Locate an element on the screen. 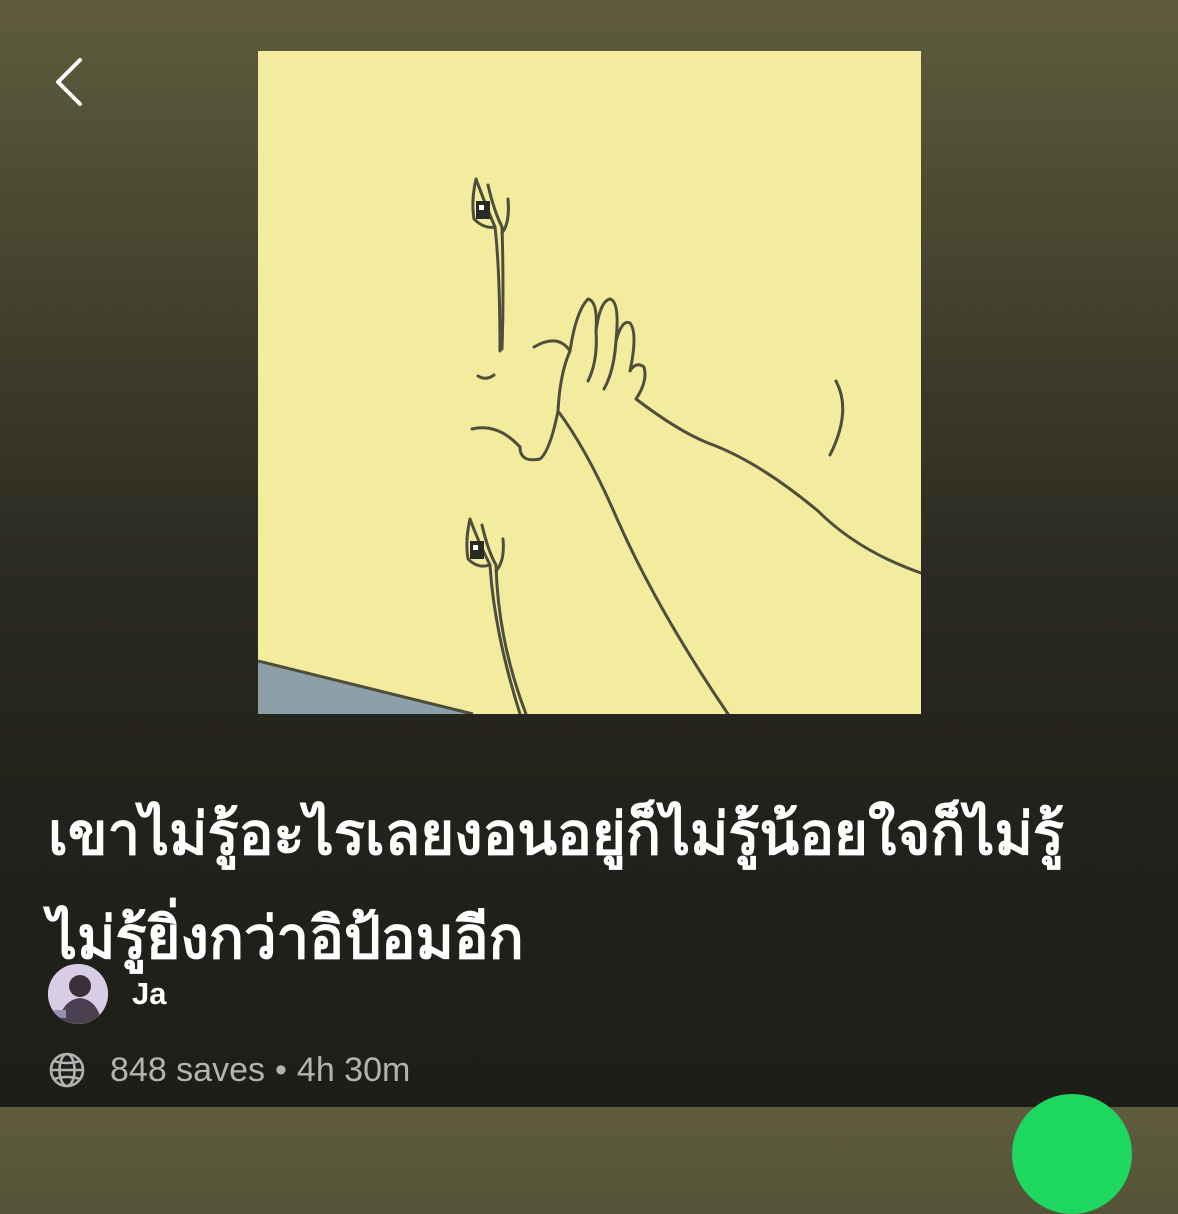 This screenshot has width=1178, height=1214. playlist-meta: 848 saves • 4h 30m is located at coordinates (229, 1070).